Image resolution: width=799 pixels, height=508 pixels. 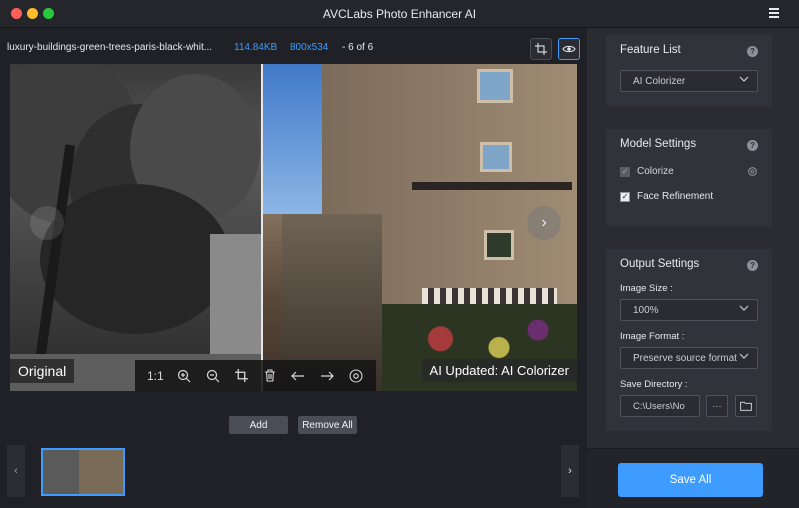 I want to click on colorize-option: ✓ Colorize, so click(x=647, y=171).